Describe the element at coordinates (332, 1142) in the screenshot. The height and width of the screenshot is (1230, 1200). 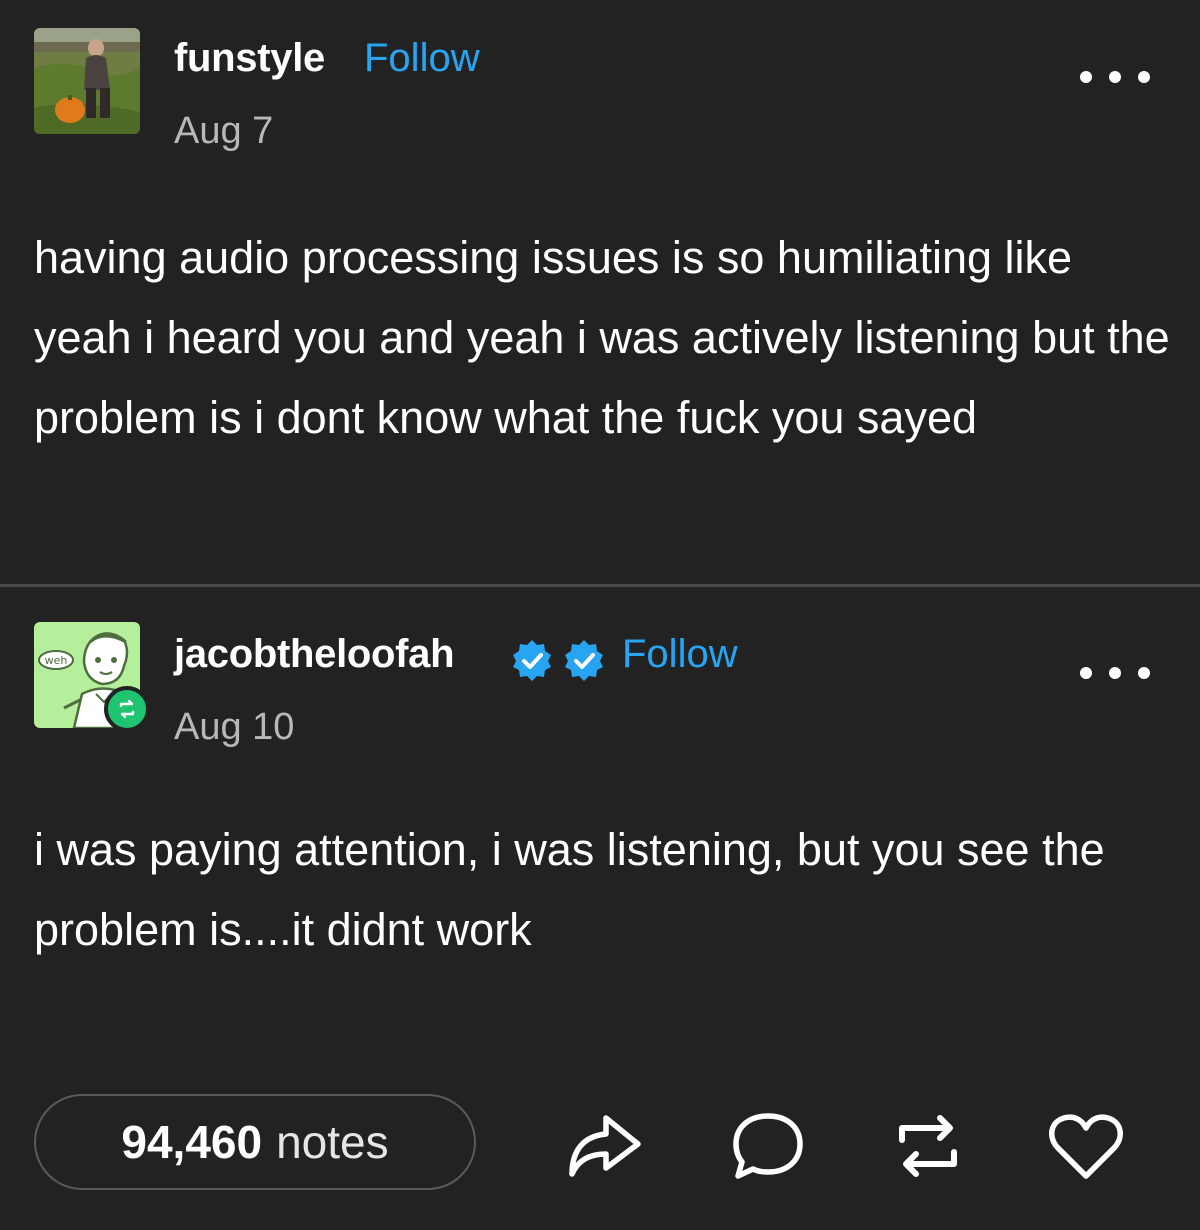
I see `notes-label: notes` at that location.